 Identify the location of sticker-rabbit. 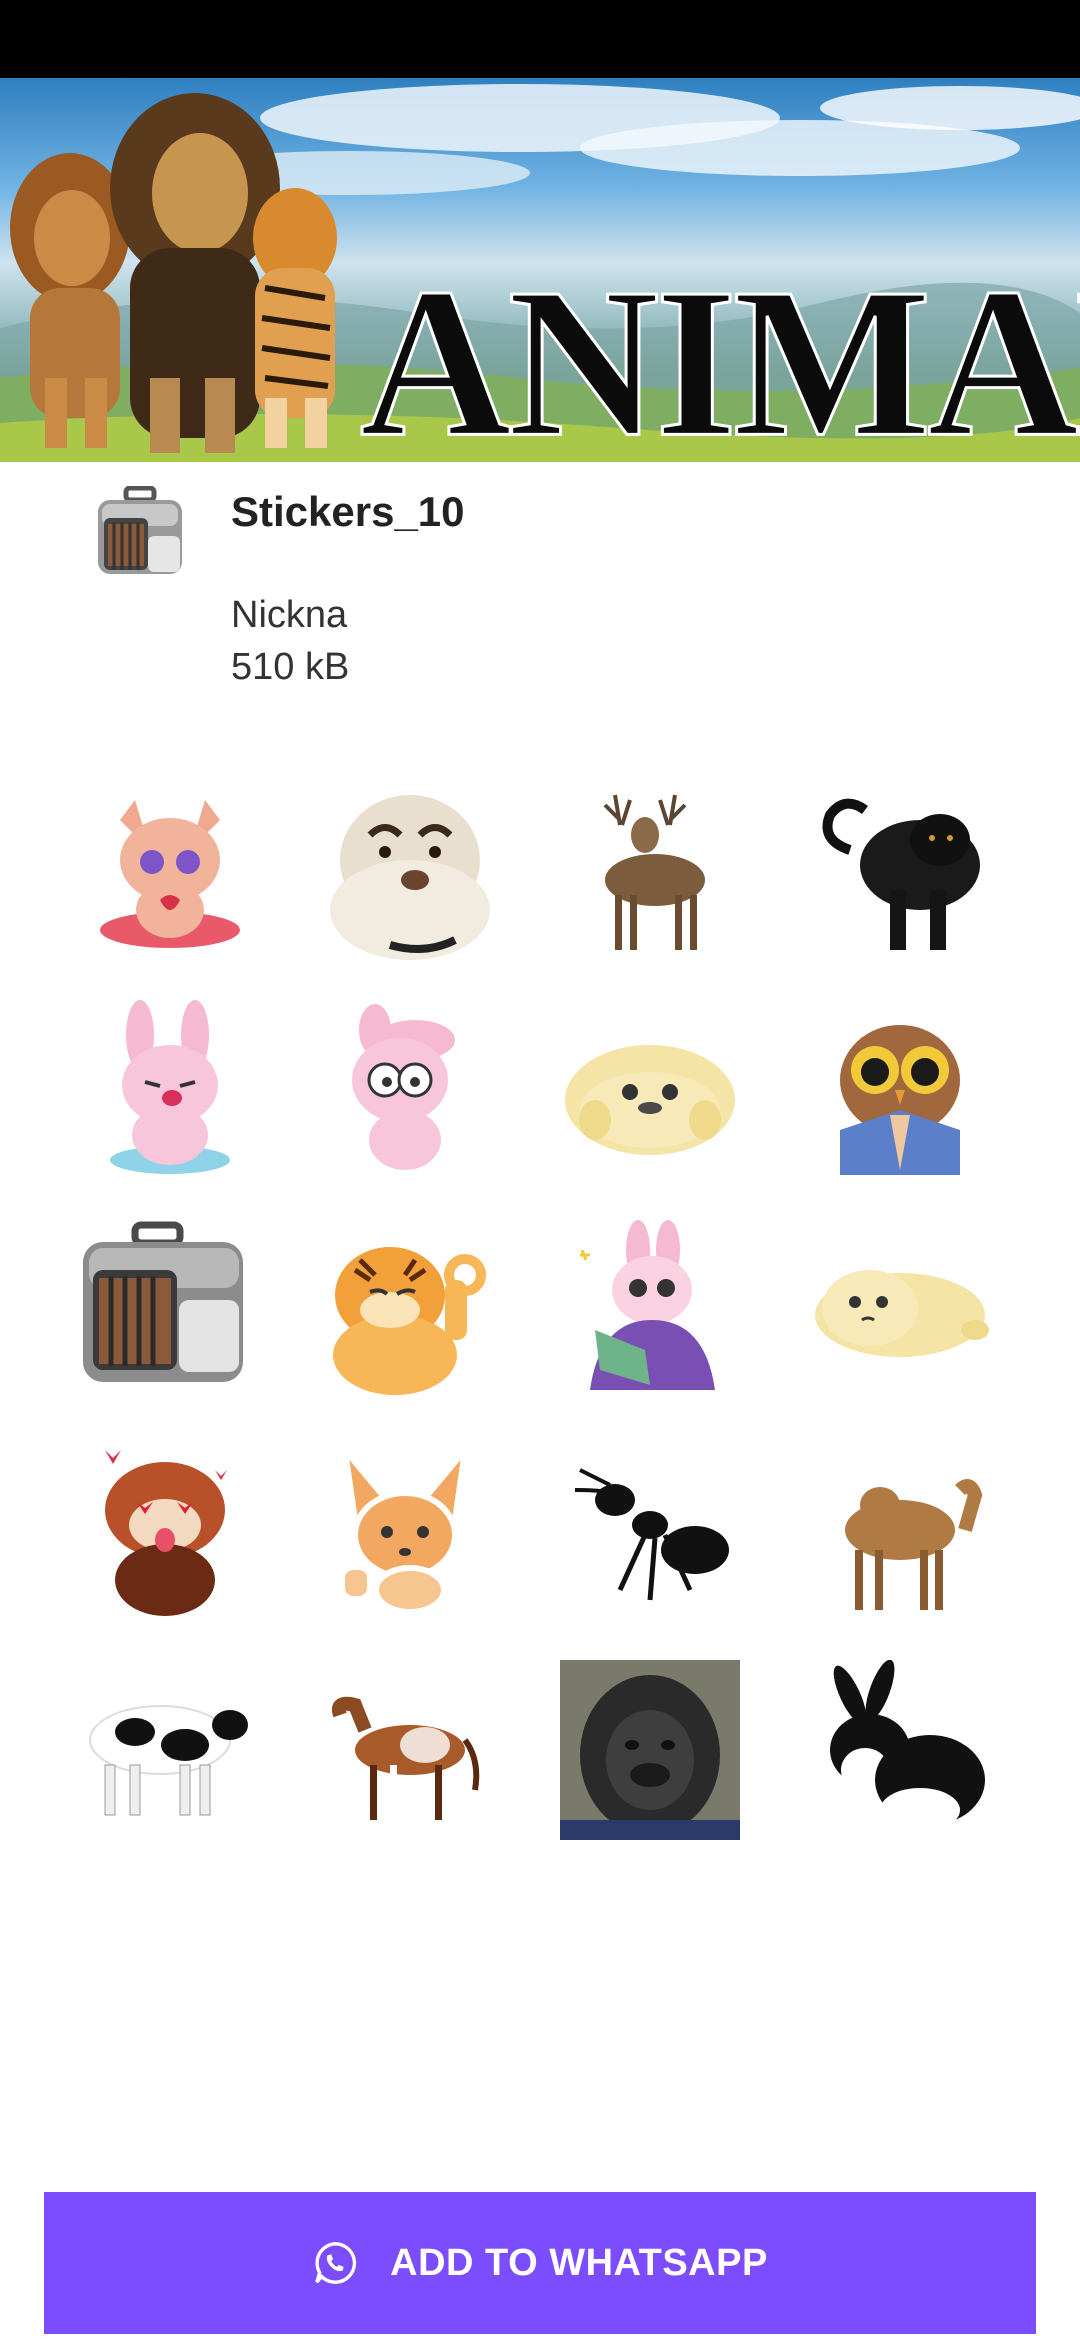
(900, 1750).